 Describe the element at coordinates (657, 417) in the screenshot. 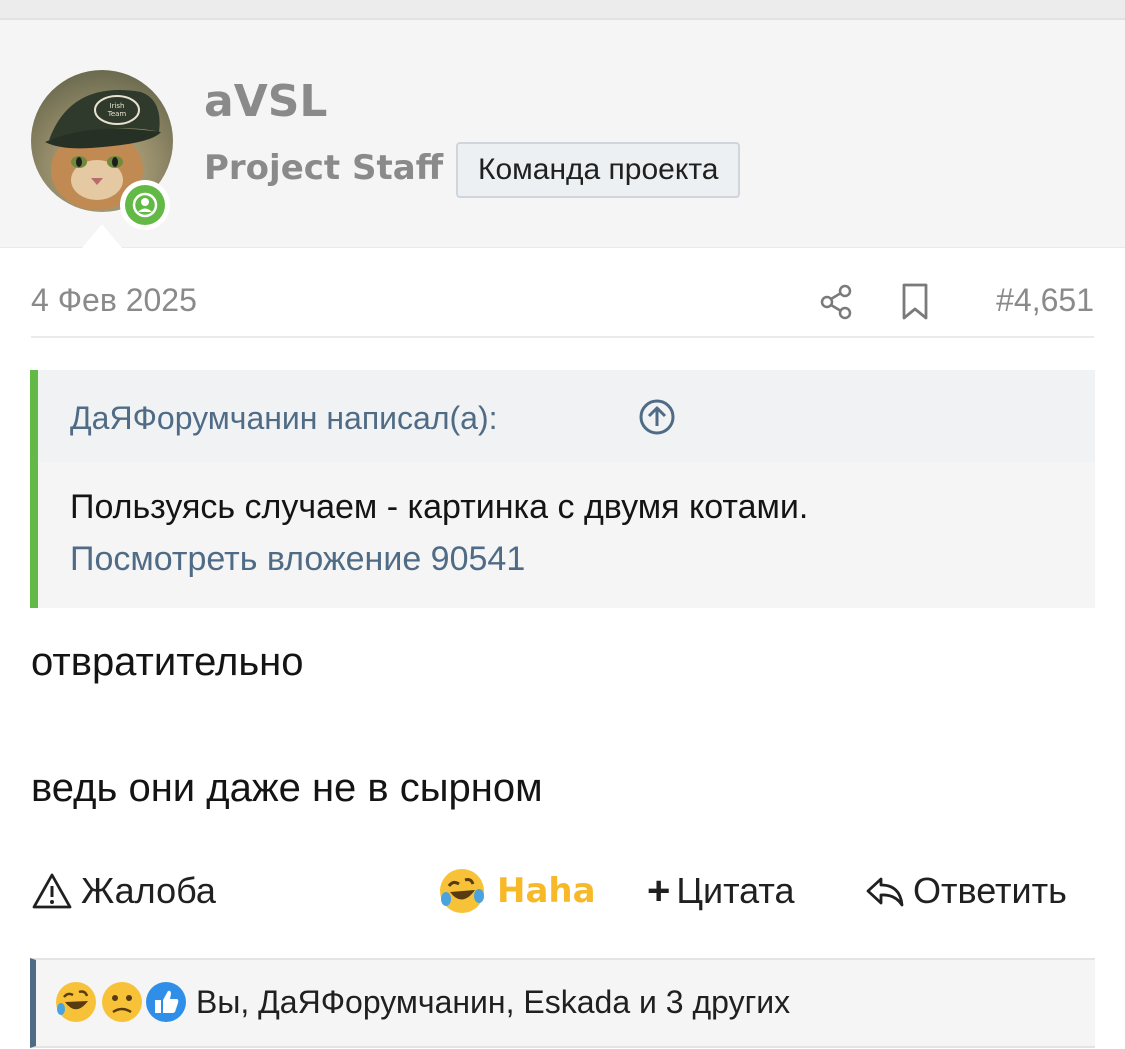

I see `arrow-up-circle-icon` at that location.